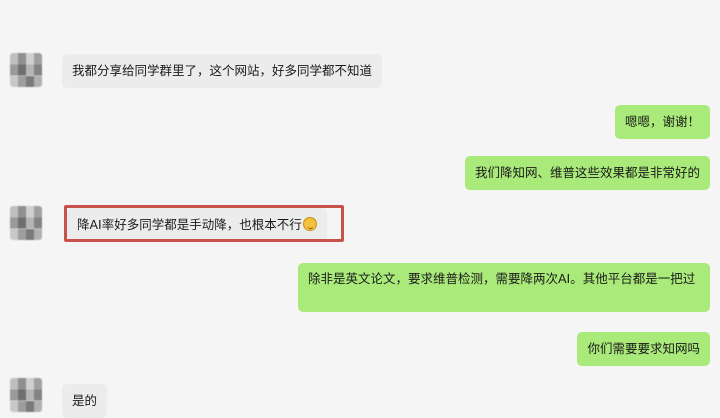 The height and width of the screenshot is (418, 720). I want to click on outgoing-message-bubble: 我们降知网、维普这些效果都是非常好的, so click(587, 173).